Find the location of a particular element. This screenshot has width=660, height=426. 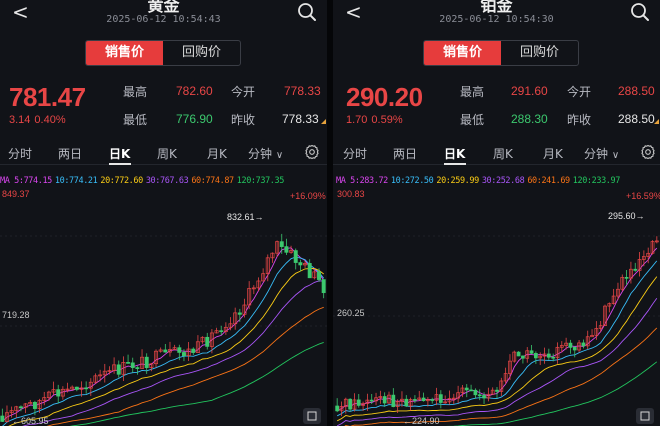

change-percent: 0.40% is located at coordinates (50, 120).